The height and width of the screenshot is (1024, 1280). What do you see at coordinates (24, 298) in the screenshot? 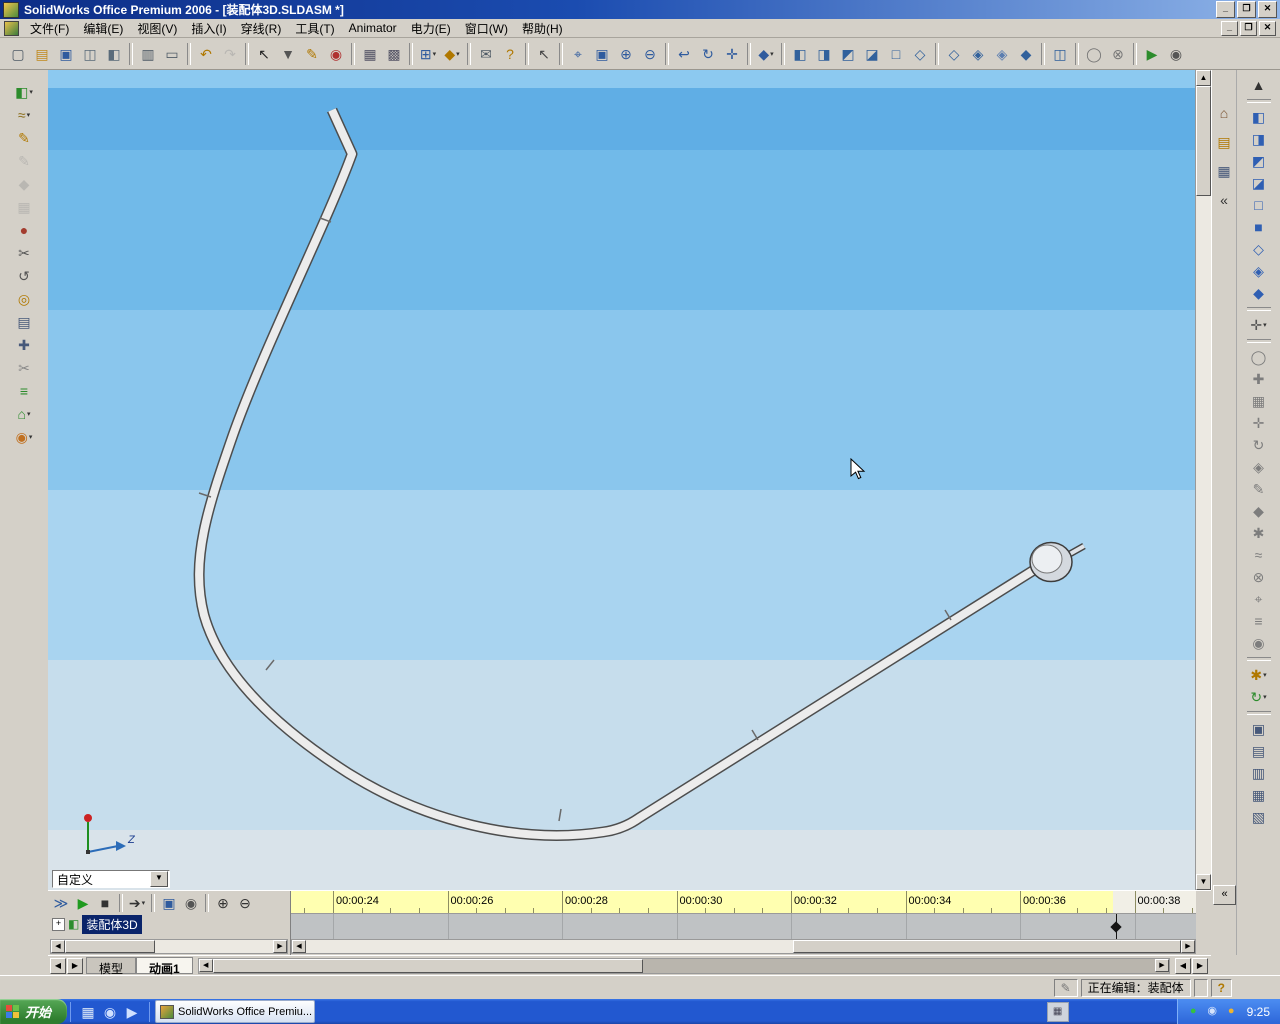
I see `covering-icon: ◎▾` at bounding box center [24, 298].